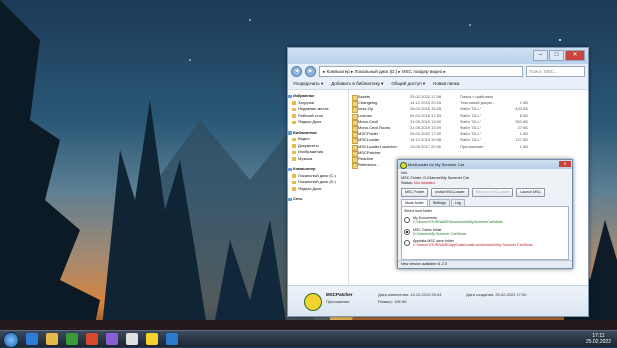 Image resolution: width=617 pixels, height=348 pixels. I want to click on details-created: Дата создания: 25.02.2022 17:00, so click(496, 294).